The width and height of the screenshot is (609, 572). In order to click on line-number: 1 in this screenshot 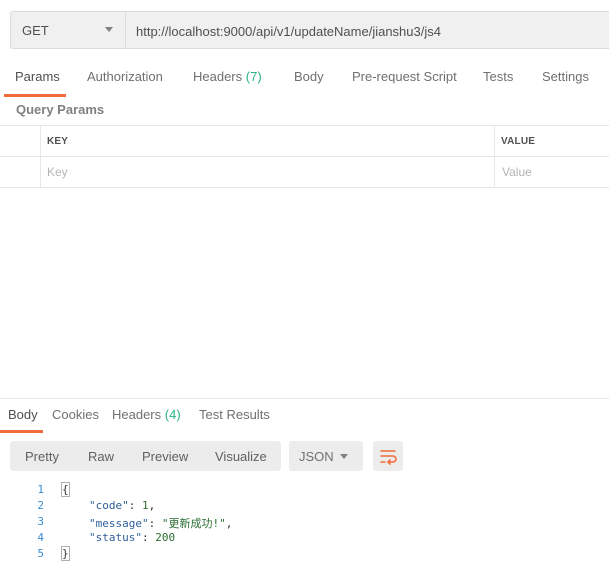, I will do `click(40, 489)`.